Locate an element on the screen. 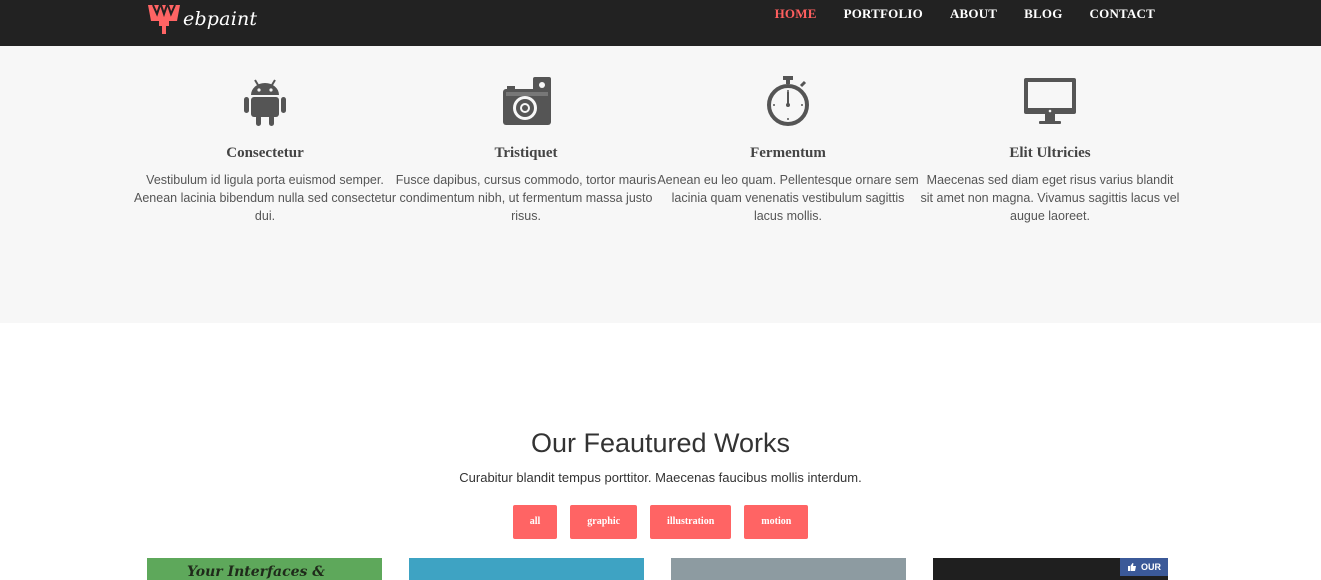 This screenshot has width=1321, height=580. main-nav: HOME PORTFOLIO ABOUT BLOG CONTACT is located at coordinates (965, 14).